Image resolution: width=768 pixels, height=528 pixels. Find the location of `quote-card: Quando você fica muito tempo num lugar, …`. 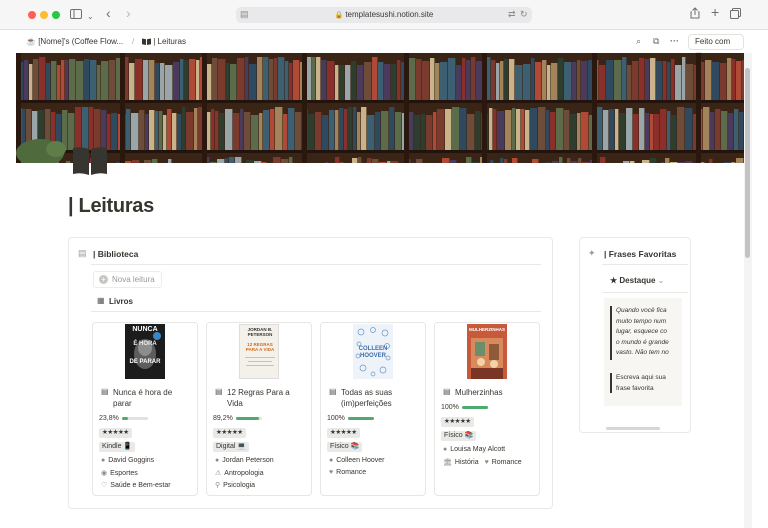

quote-card: Quando você fica muito tempo num lugar, … is located at coordinates (643, 332).